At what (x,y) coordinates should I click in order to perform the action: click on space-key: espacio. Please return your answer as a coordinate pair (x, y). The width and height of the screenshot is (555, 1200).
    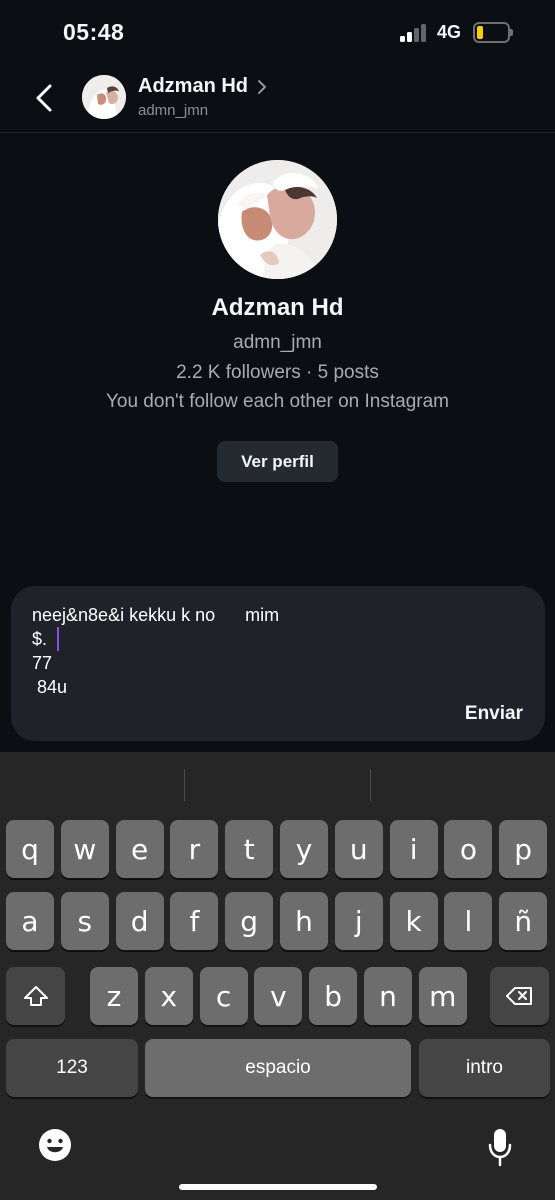
    Looking at the image, I should click on (278, 1068).